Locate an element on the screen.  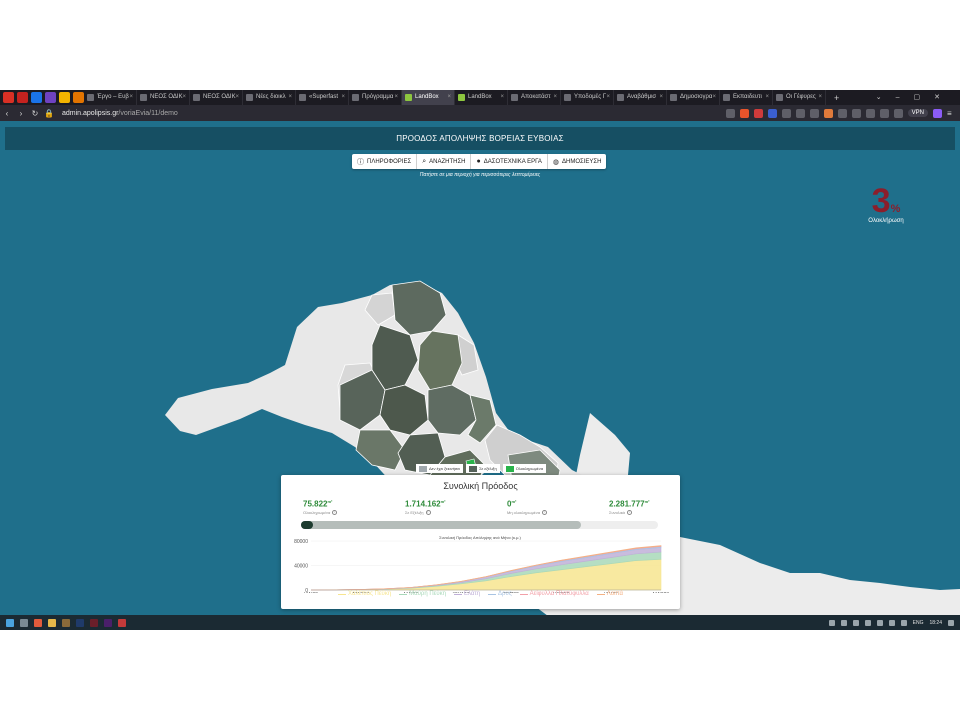
sidebar-icon is located at coordinates (856, 113).